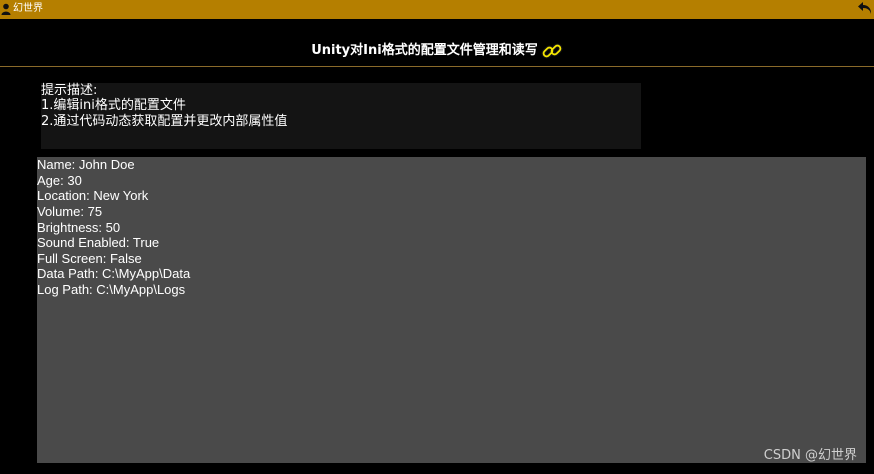  Describe the element at coordinates (59, 180) in the screenshot. I see `config-field-age: Age: 30` at that location.